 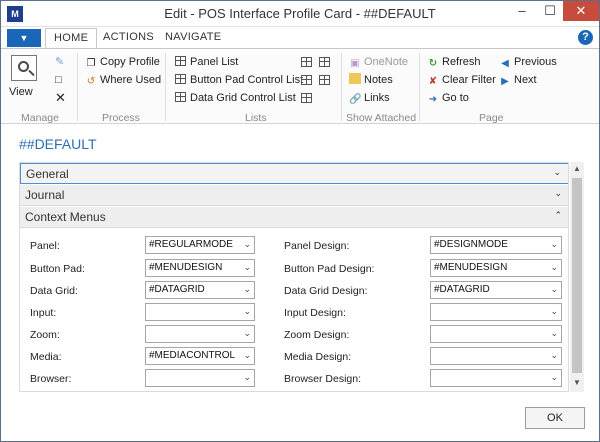 What do you see at coordinates (577, 382) in the screenshot?
I see `scroll-down-icon: ▼` at bounding box center [577, 382].